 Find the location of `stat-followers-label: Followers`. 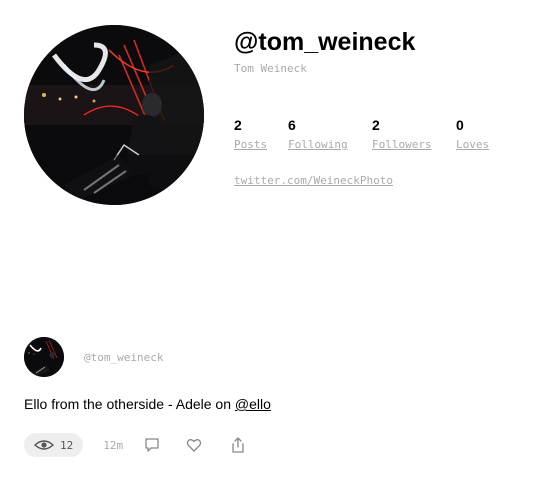

stat-followers-label: Followers is located at coordinates (414, 145).